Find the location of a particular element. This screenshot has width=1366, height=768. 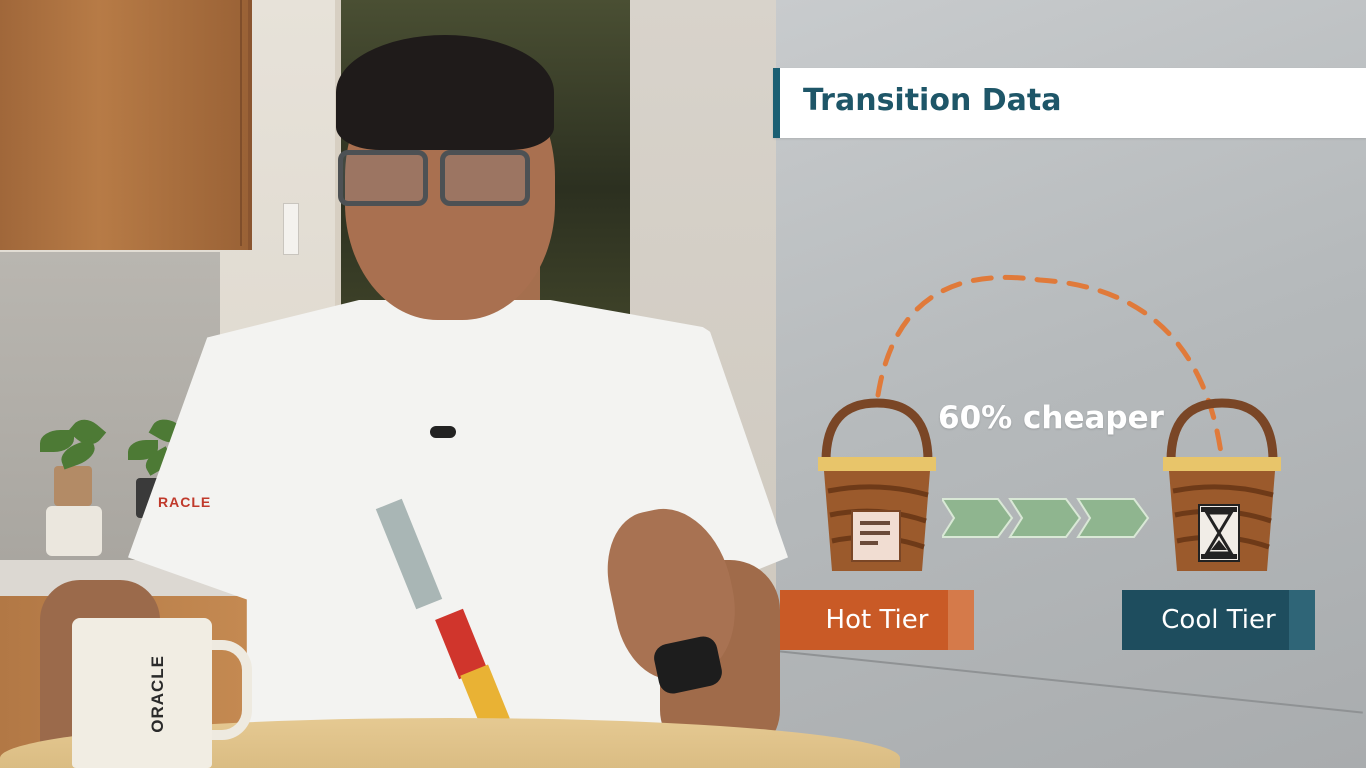

title-accent-bar is located at coordinates (776, 103).